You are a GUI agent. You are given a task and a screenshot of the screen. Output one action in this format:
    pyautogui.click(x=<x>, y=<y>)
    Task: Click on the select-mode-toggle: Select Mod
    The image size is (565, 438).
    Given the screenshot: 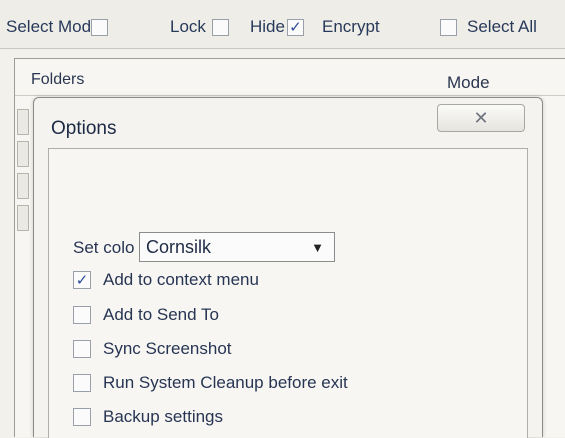 What is the action you would take?
    pyautogui.click(x=57, y=27)
    